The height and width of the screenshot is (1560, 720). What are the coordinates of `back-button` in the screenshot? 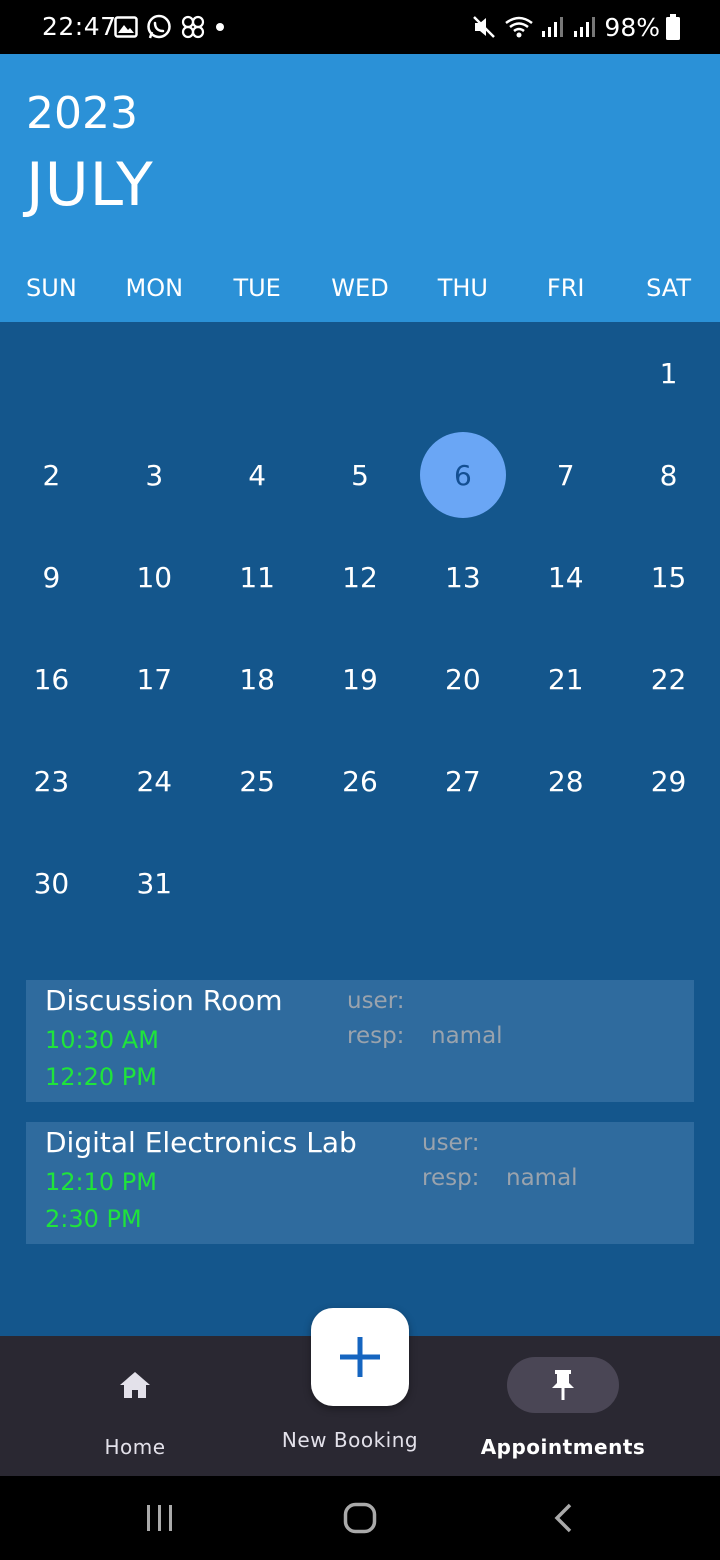 It's located at (563, 1518).